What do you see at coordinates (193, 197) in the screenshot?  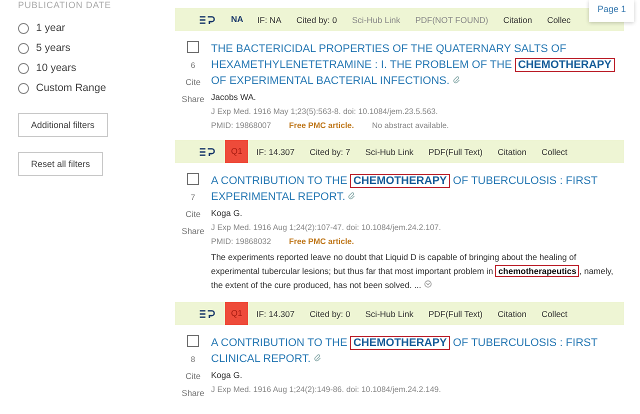 I see `result-number: 7` at bounding box center [193, 197].